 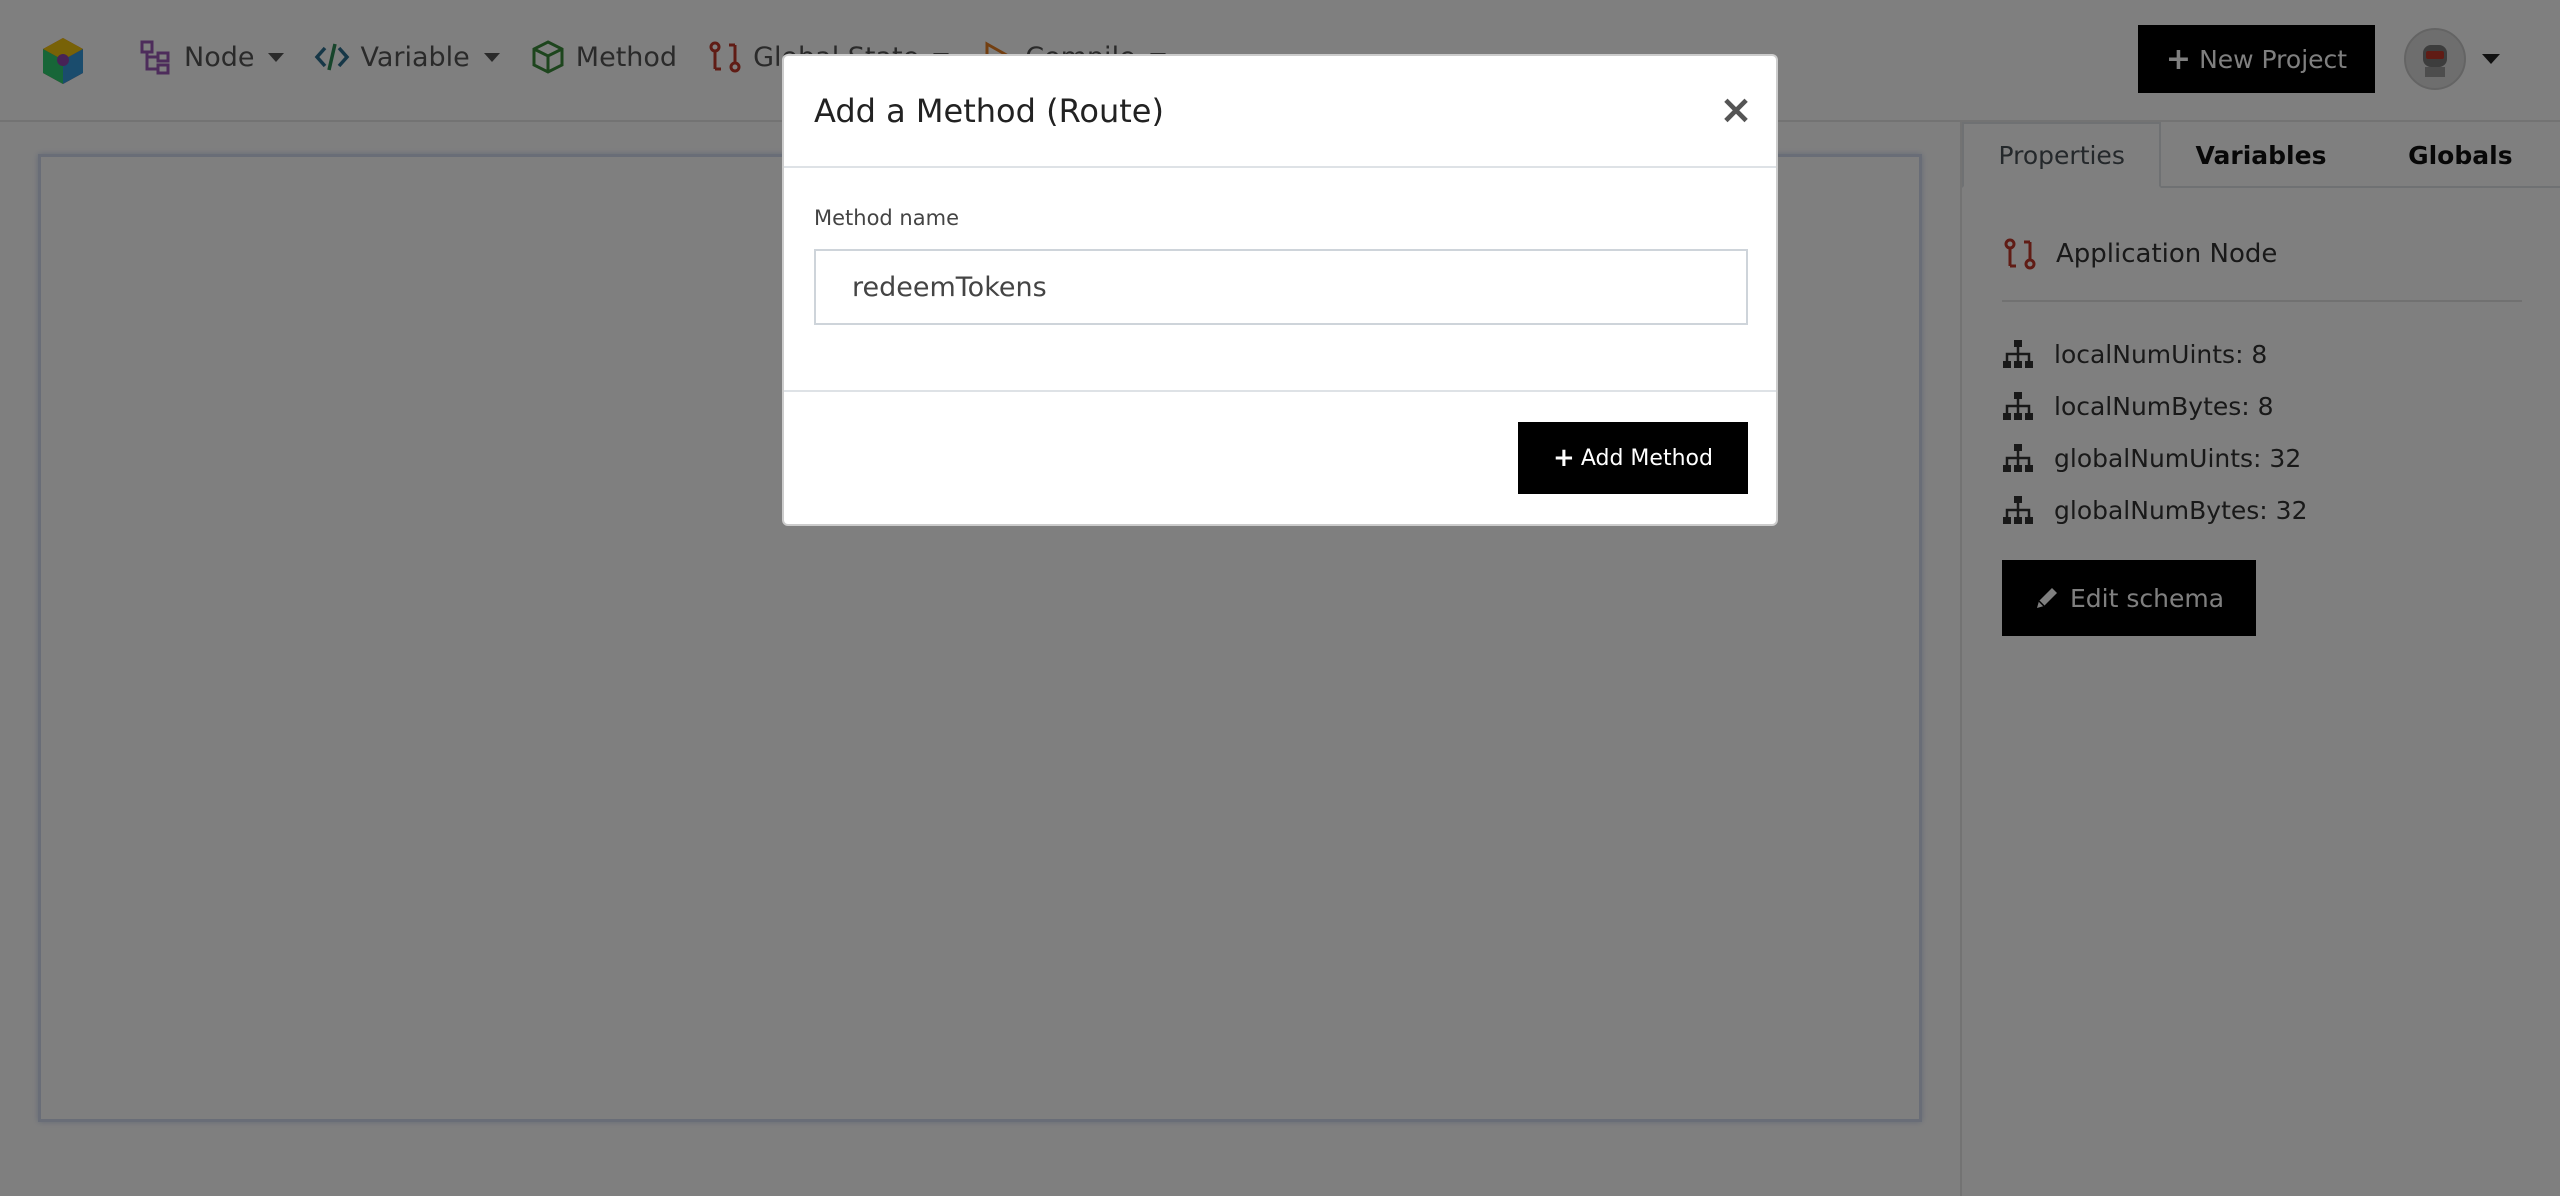 What do you see at coordinates (989, 111) in the screenshot?
I see `modal-title: Add a Method (Route)` at bounding box center [989, 111].